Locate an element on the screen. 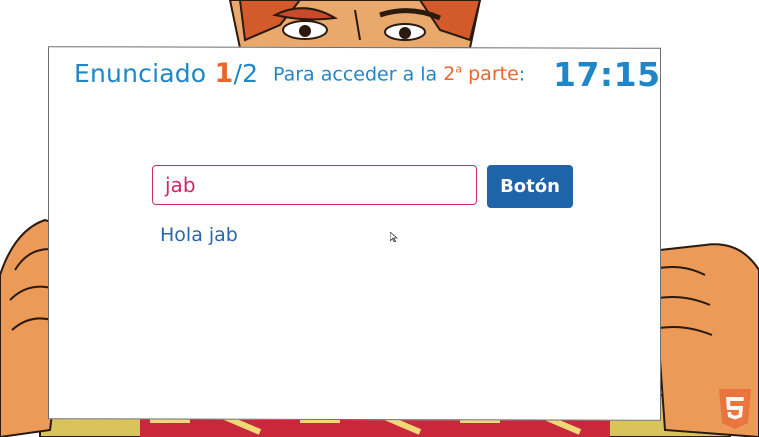 This screenshot has width=759, height=437. statement-total: /2 is located at coordinates (246, 73).